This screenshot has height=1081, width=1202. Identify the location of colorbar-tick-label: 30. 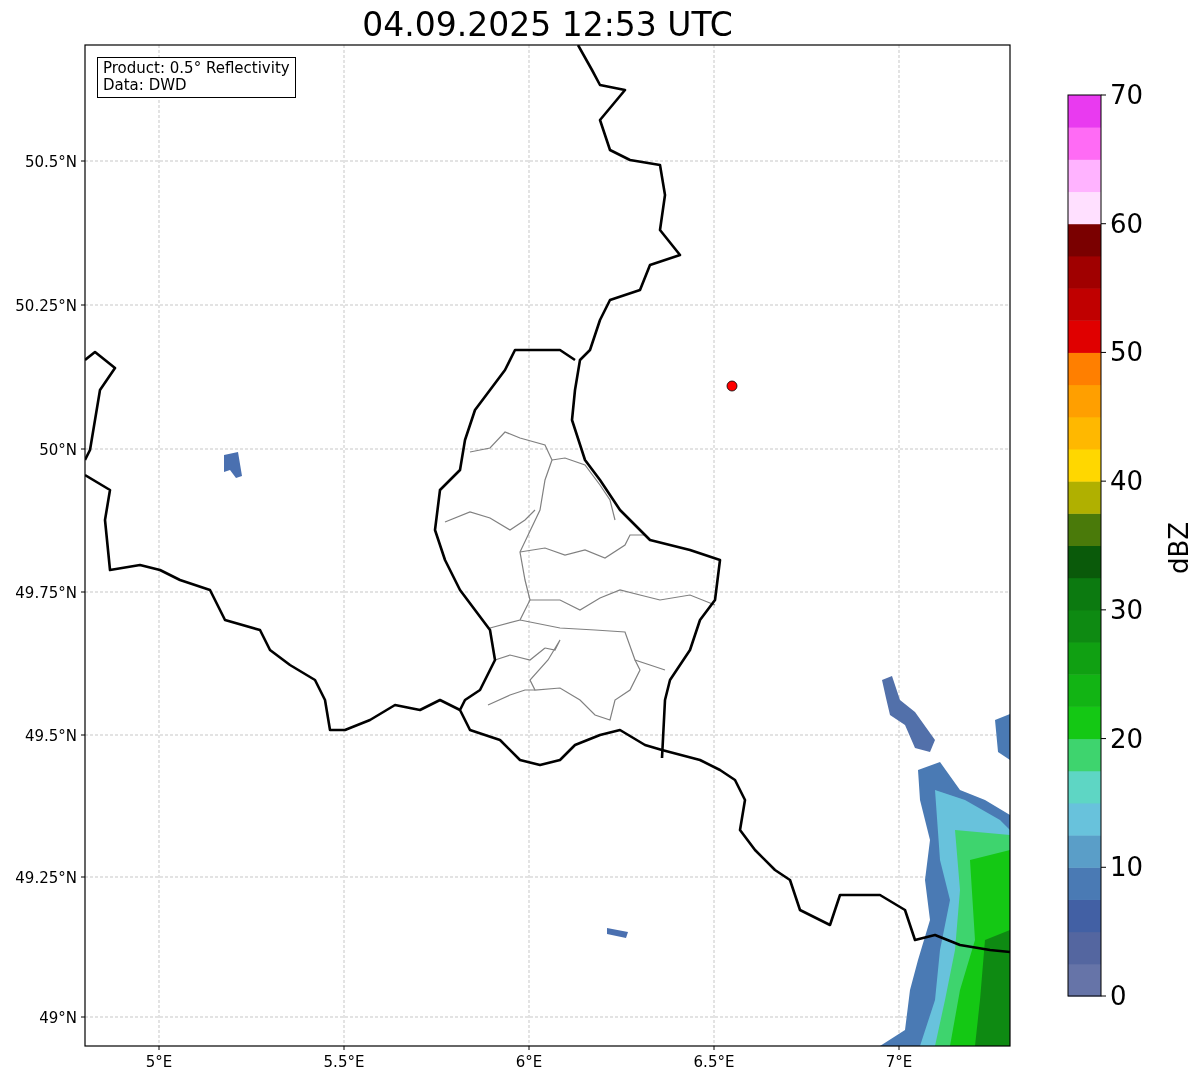
(1127, 609).